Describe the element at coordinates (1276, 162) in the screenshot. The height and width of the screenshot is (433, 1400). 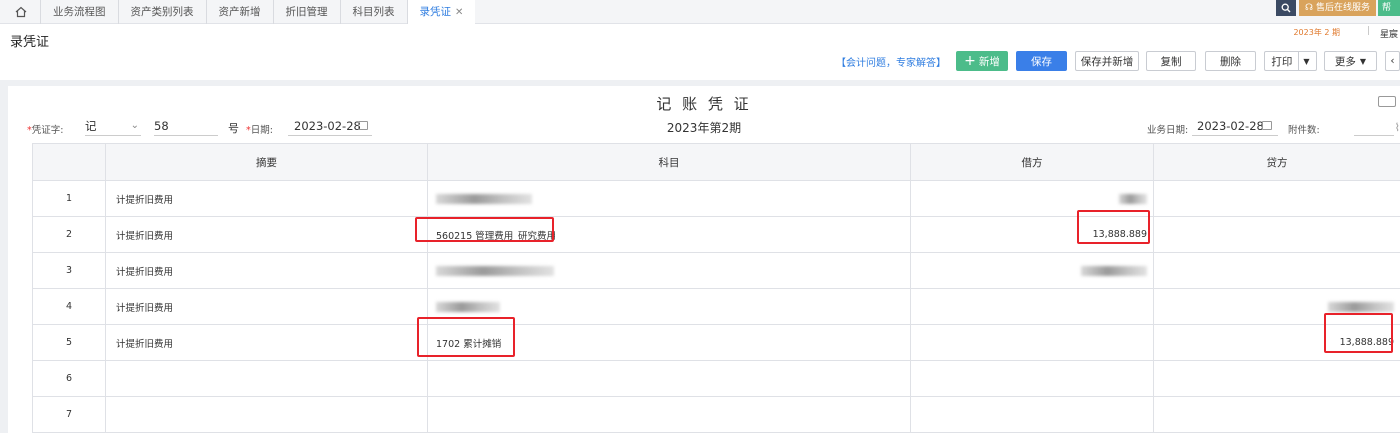
I see `credit-header: 贷方` at that location.